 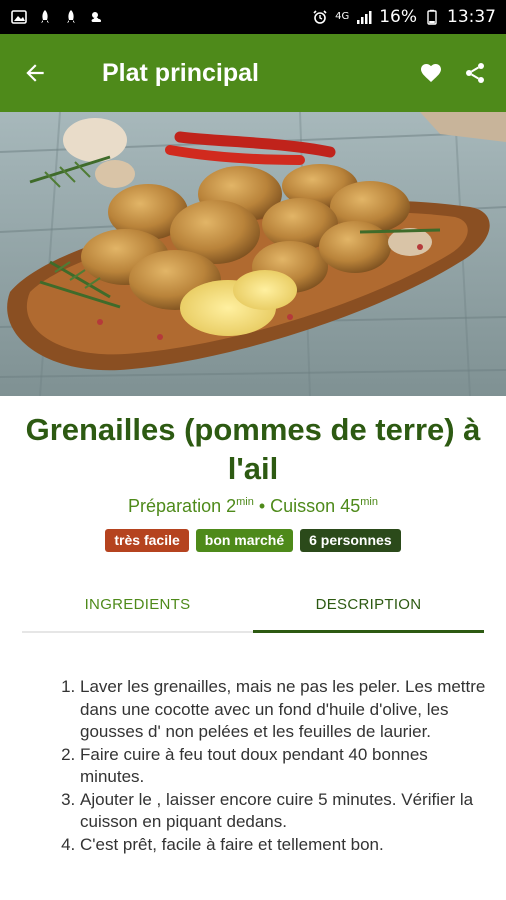 I want to click on rocket-icon, so click(x=45, y=17).